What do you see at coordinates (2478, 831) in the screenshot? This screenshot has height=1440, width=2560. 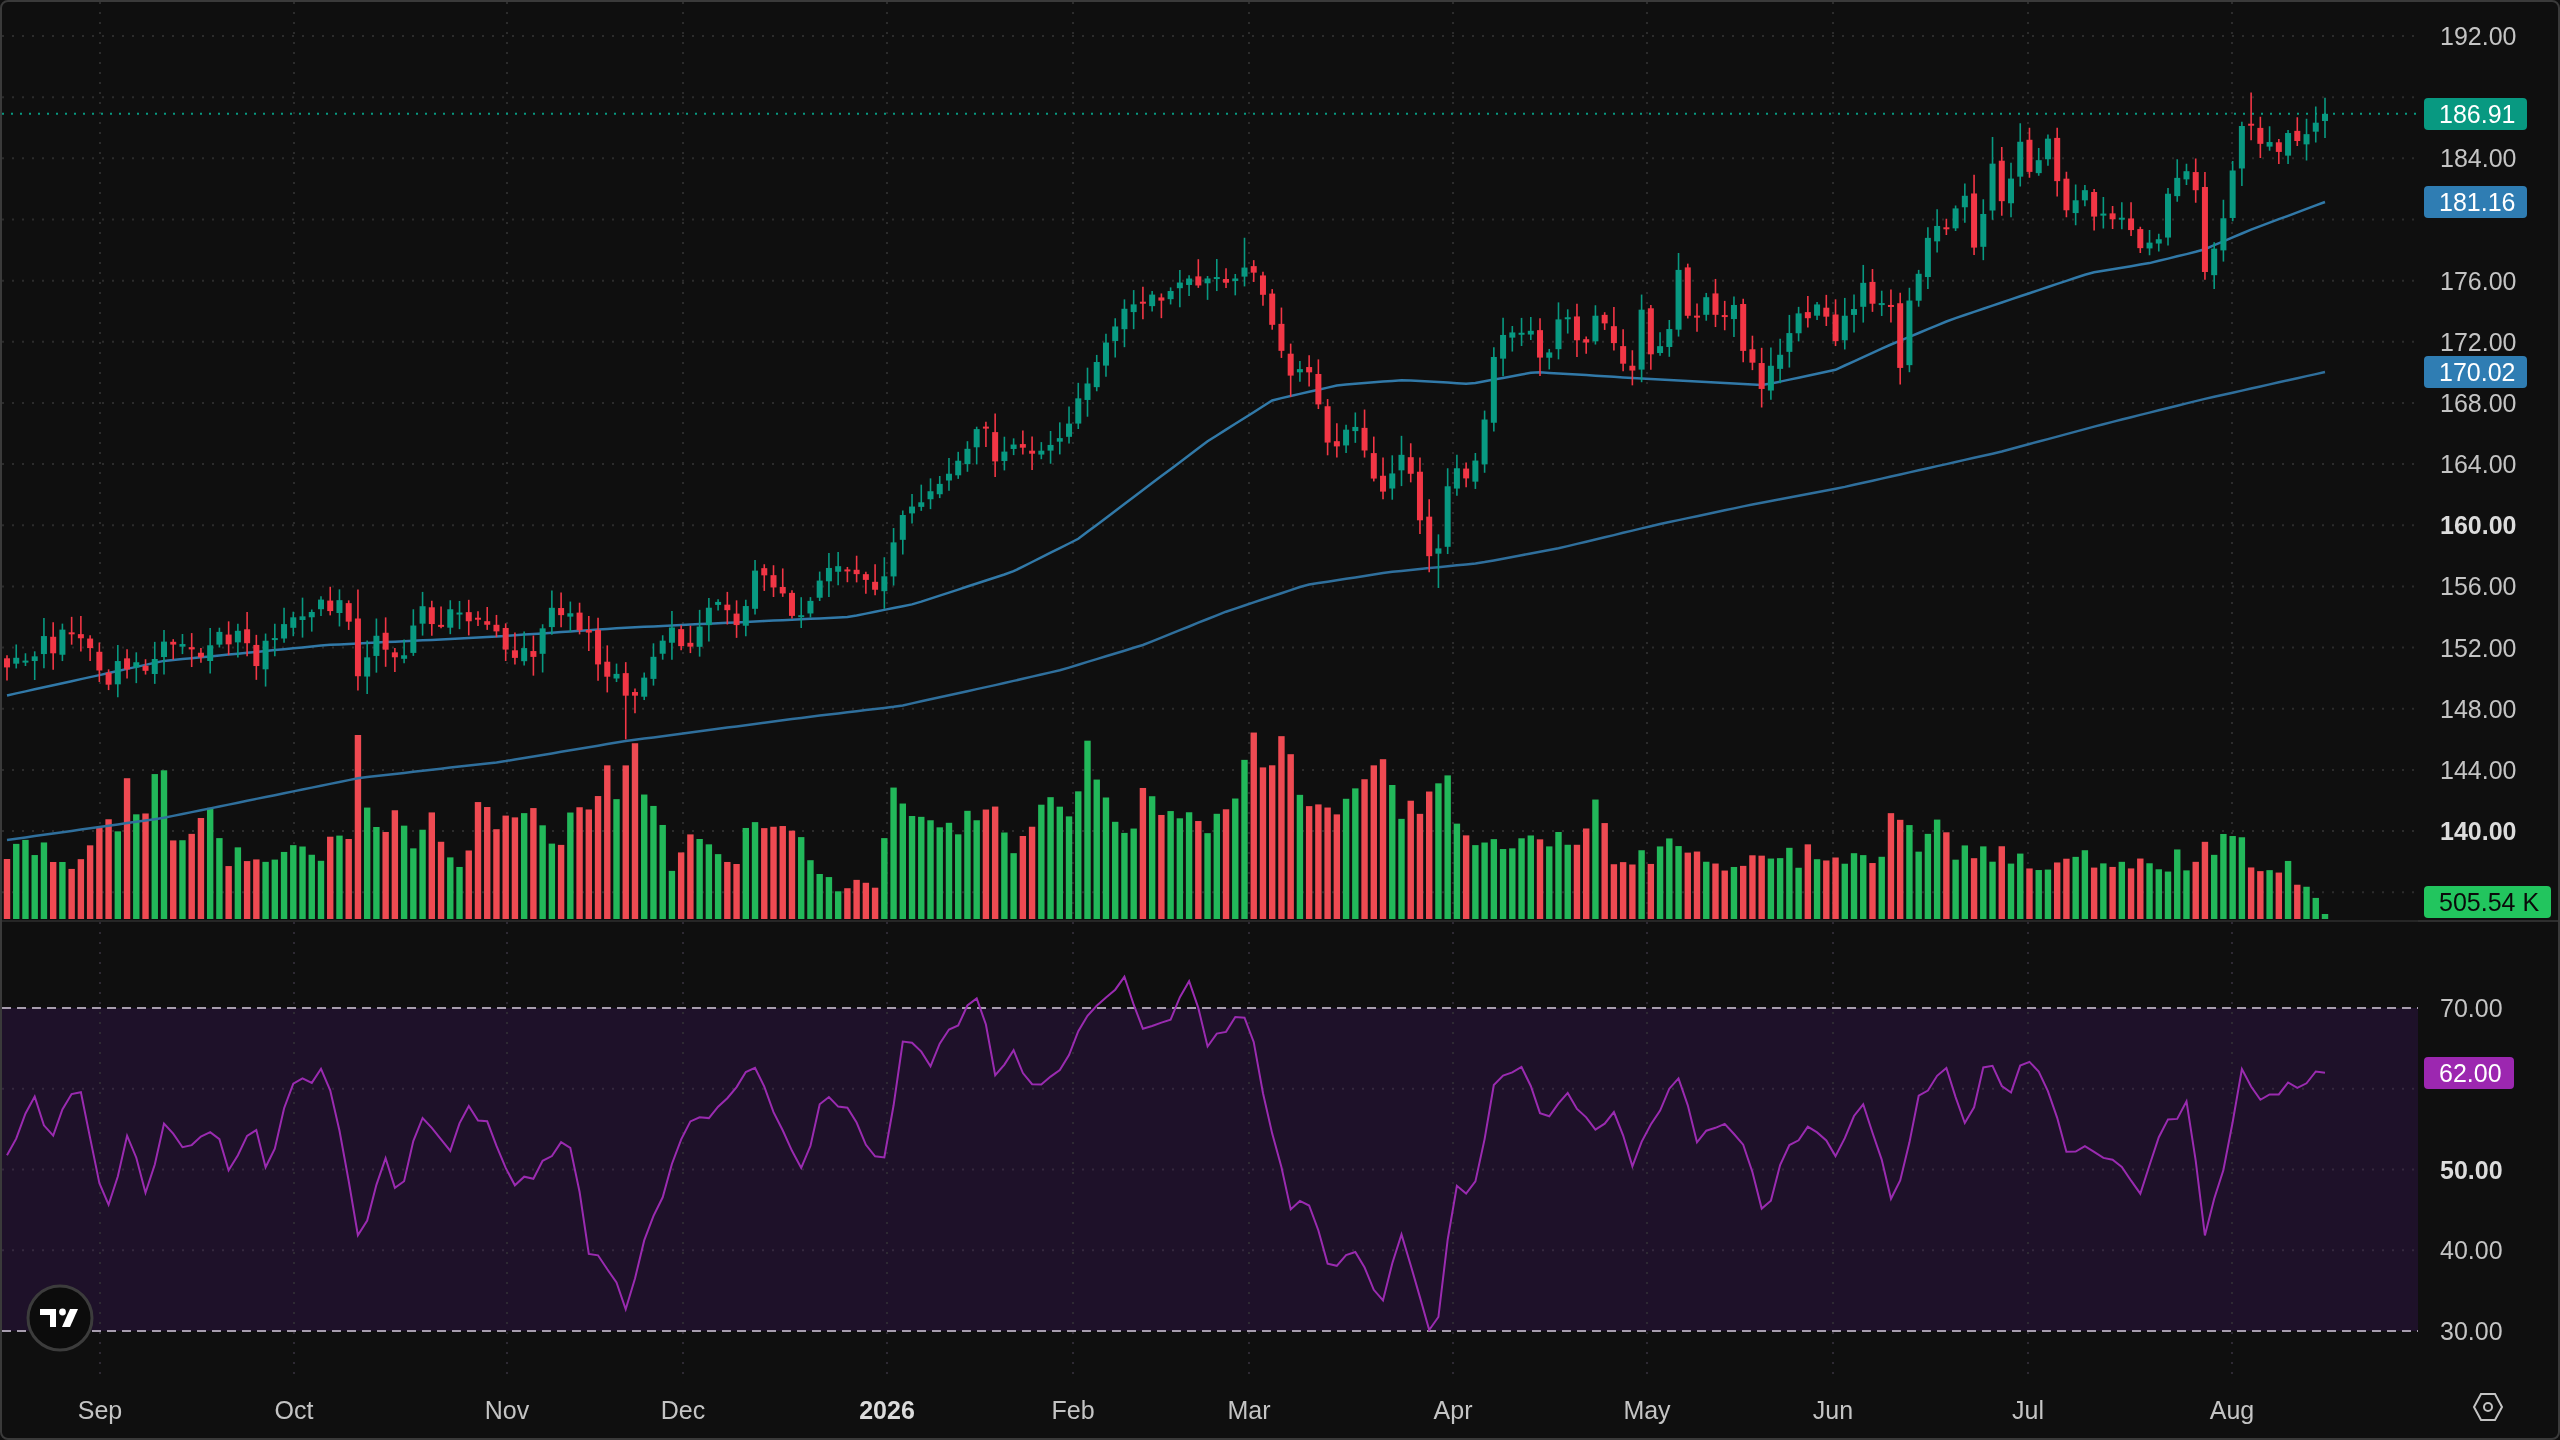 I see `price-axis-label: 140.00` at bounding box center [2478, 831].